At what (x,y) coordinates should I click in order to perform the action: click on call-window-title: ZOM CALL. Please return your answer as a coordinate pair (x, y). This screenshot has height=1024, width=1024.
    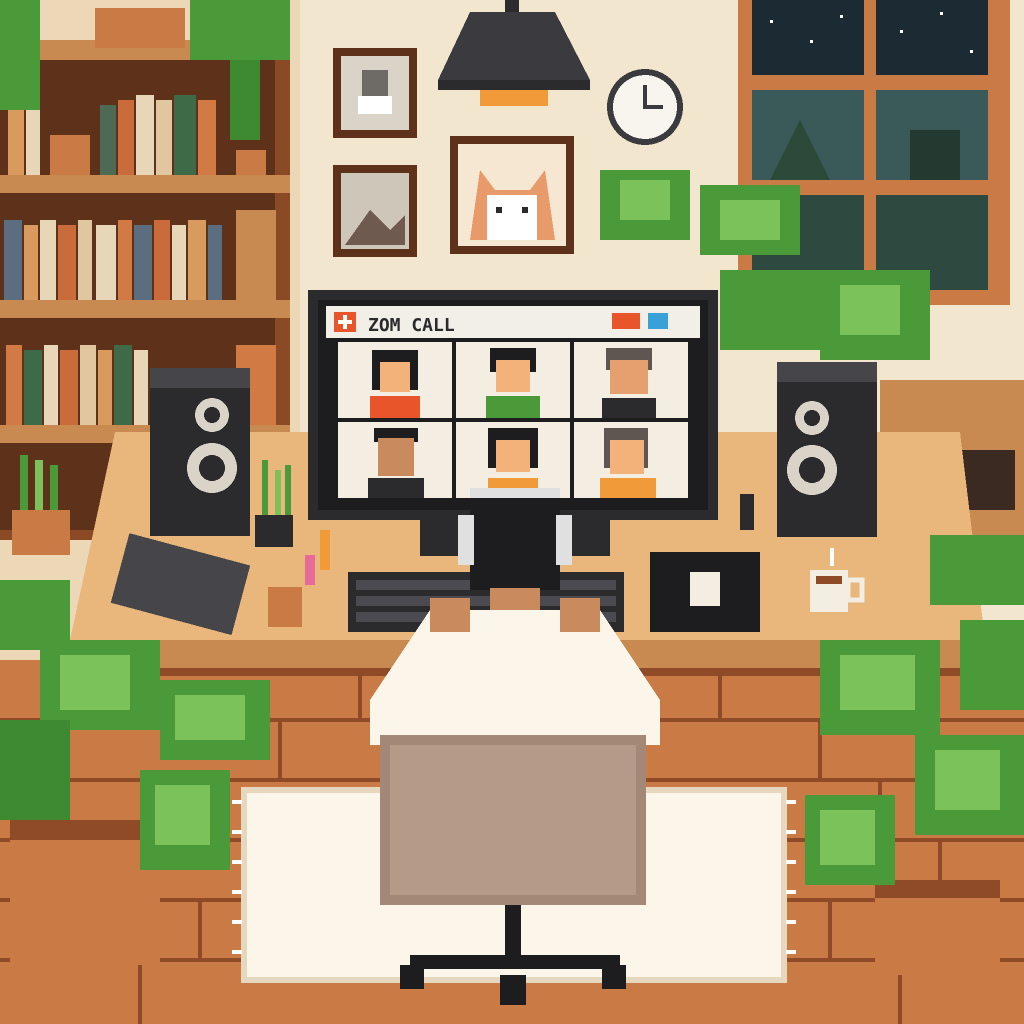
    Looking at the image, I should click on (411, 325).